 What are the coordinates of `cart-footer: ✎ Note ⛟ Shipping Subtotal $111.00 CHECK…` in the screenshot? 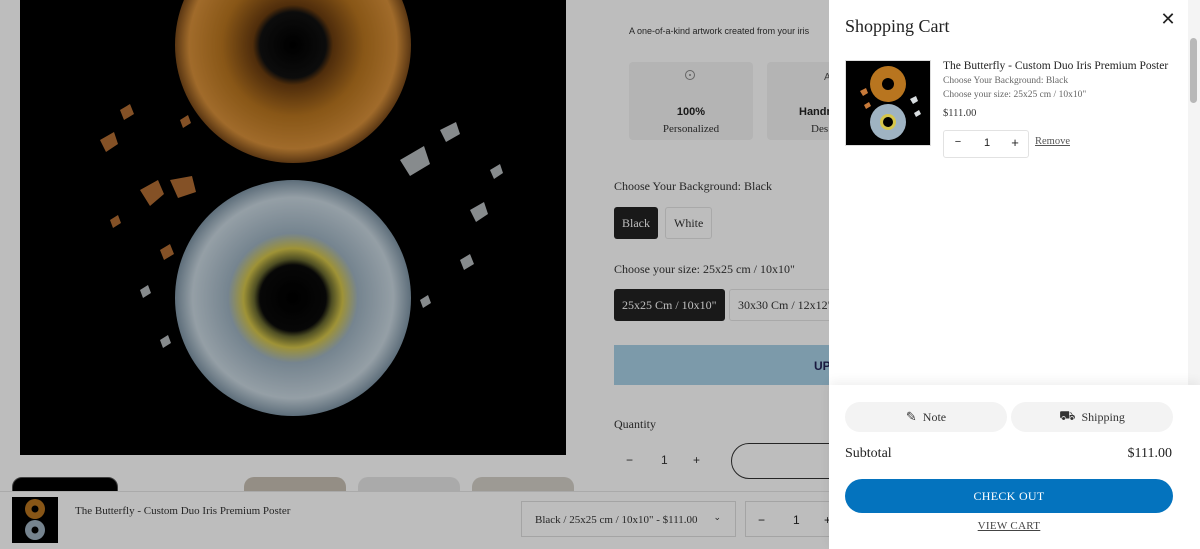 It's located at (1014, 467).